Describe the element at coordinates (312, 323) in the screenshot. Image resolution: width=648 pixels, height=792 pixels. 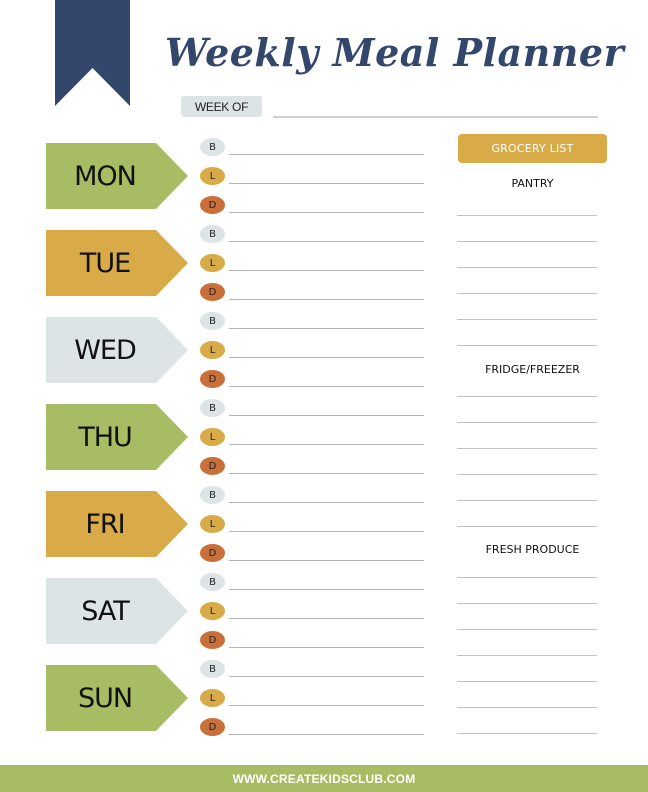
I see `meal-row-wed-breakfast: B` at that location.